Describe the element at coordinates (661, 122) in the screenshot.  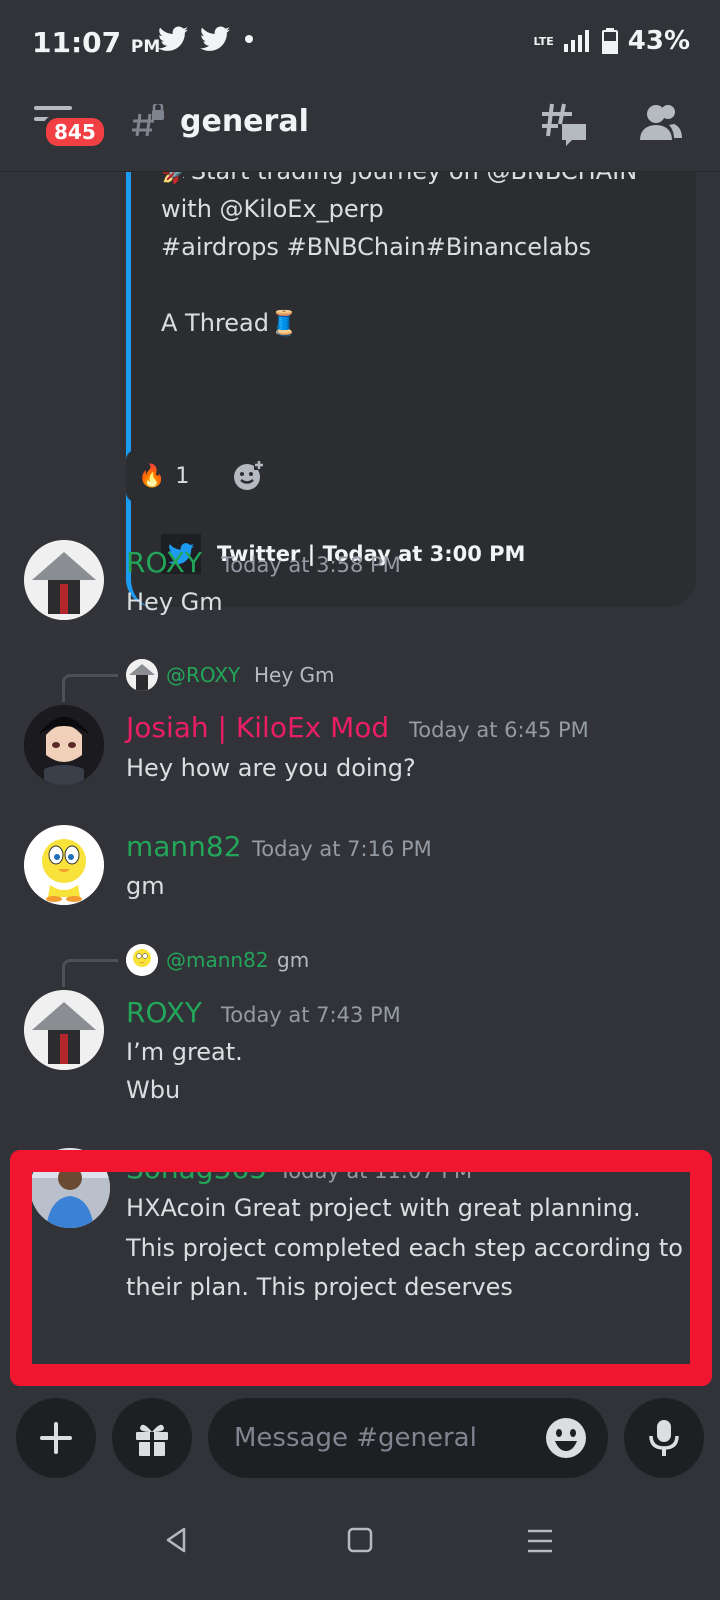
I see `members-icon` at that location.